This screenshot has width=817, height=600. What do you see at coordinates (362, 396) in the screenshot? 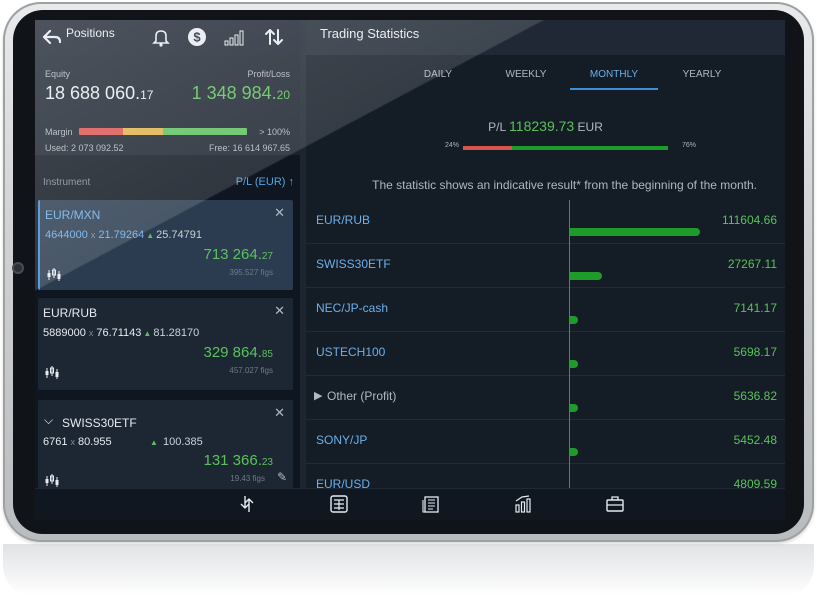
I see `statistics-instrument: Other (Profit)` at bounding box center [362, 396].